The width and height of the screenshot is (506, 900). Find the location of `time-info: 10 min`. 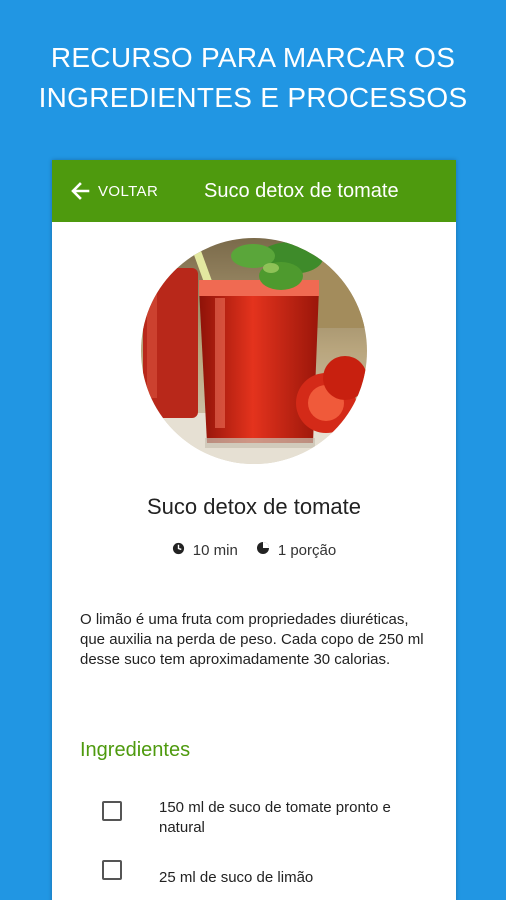

time-info: 10 min is located at coordinates (205, 550).